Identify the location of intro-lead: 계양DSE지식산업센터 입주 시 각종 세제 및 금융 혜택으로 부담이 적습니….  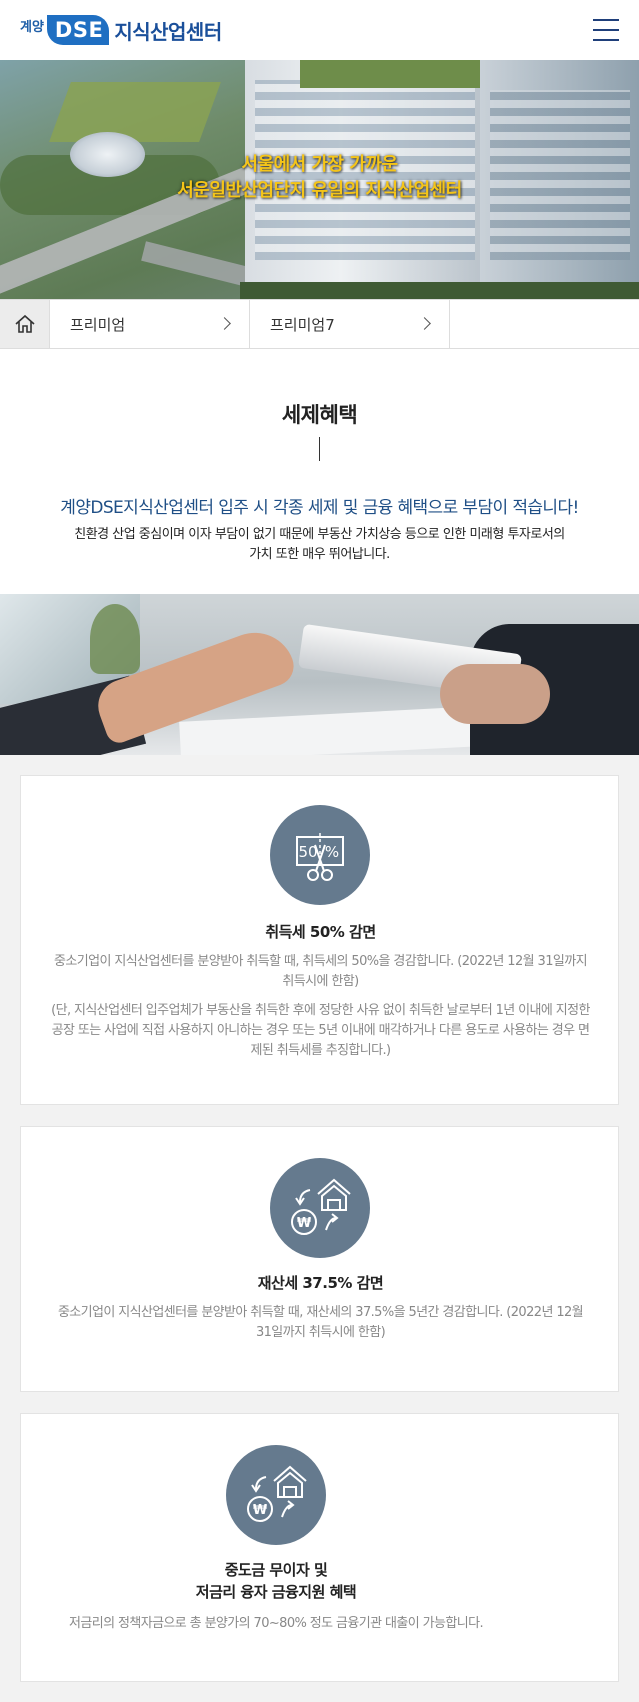
(319, 508).